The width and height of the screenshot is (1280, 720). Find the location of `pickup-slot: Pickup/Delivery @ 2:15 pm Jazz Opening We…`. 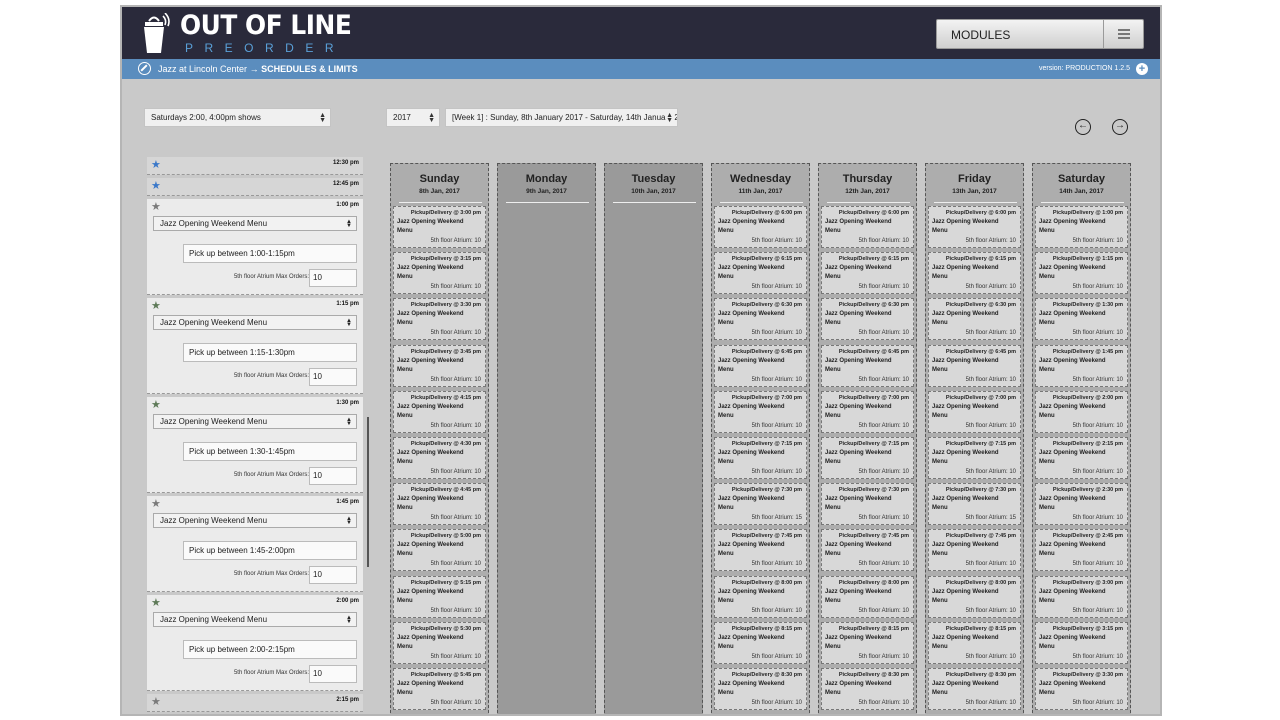

pickup-slot: Pickup/Delivery @ 2:15 pm Jazz Opening We… is located at coordinates (1081, 458).